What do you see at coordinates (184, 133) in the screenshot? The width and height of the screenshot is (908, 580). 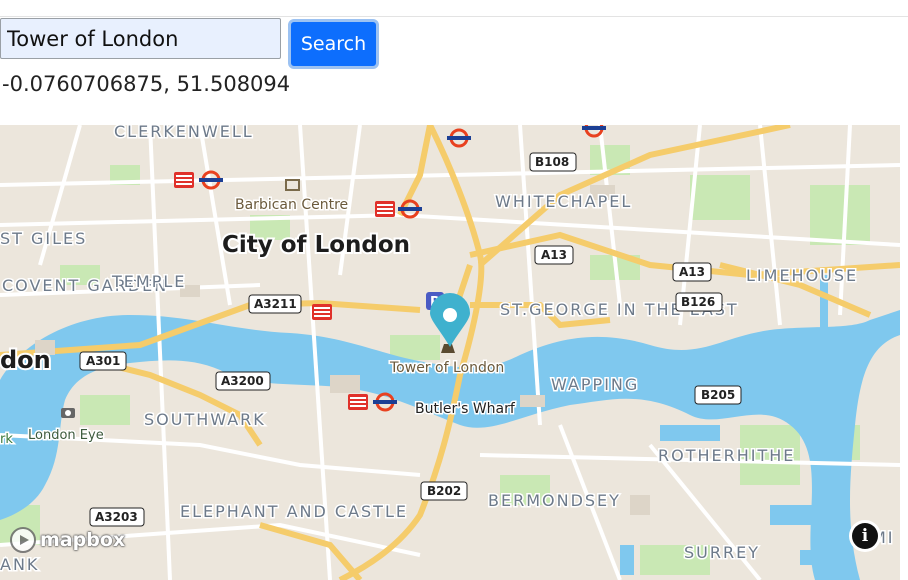 I see `label-clerkenwell: CLERKENWELL` at bounding box center [184, 133].